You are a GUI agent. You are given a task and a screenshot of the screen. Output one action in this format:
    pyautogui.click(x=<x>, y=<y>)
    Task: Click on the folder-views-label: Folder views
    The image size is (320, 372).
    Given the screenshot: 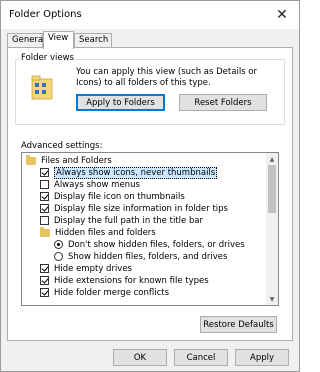 What is the action you would take?
    pyautogui.click(x=47, y=58)
    